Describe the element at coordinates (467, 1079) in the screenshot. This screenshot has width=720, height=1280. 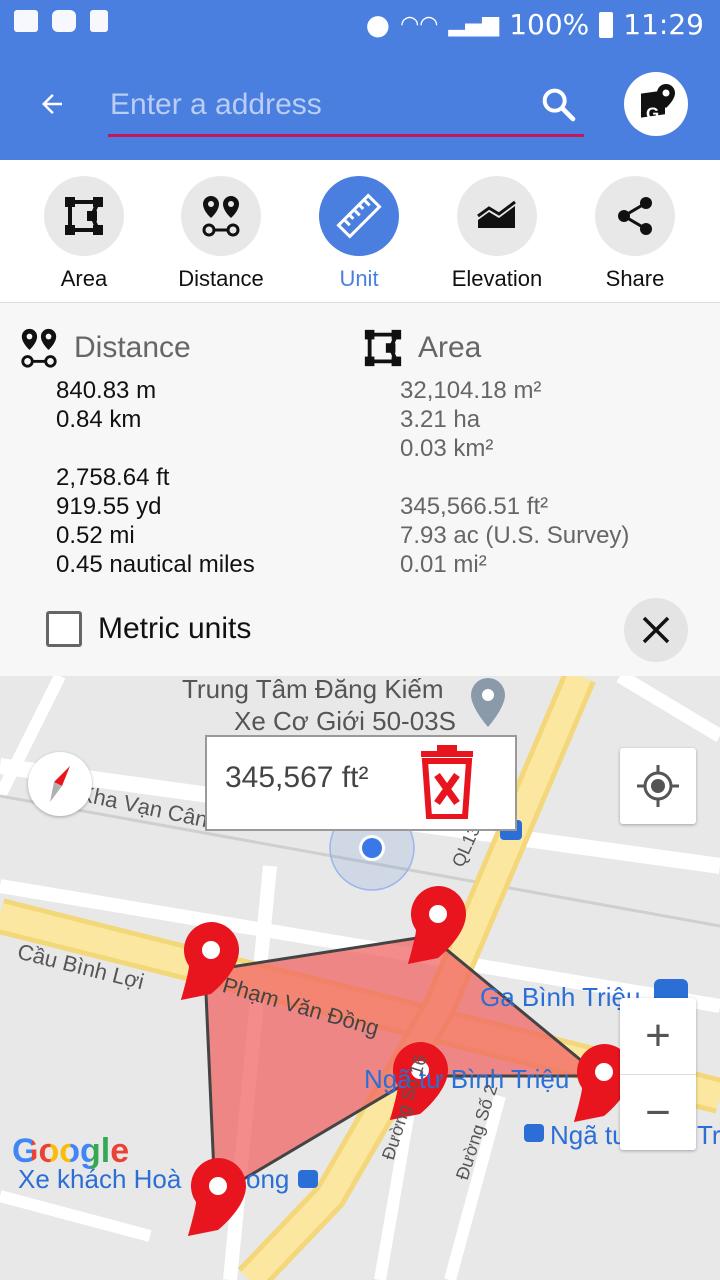
I see `map-label-station: Ngã tư Bình Triệu` at that location.